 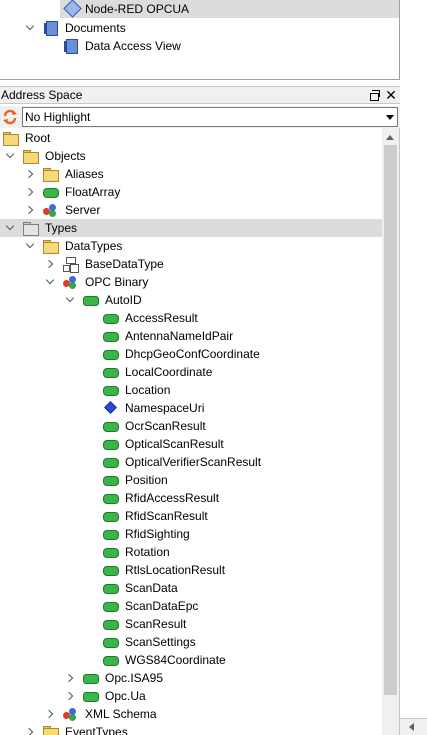 What do you see at coordinates (151, 588) in the screenshot?
I see `tree-item-label: ScanData` at bounding box center [151, 588].